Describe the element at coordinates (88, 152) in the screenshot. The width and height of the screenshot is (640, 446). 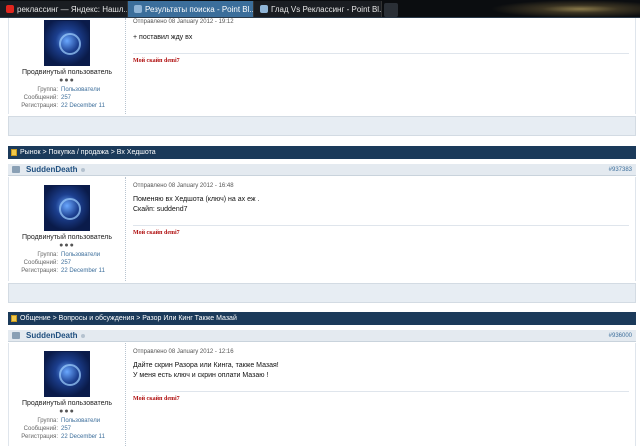
I see `breadcrumb-text: Рынок > Покупка / продажа > Вх Хедшота` at that location.